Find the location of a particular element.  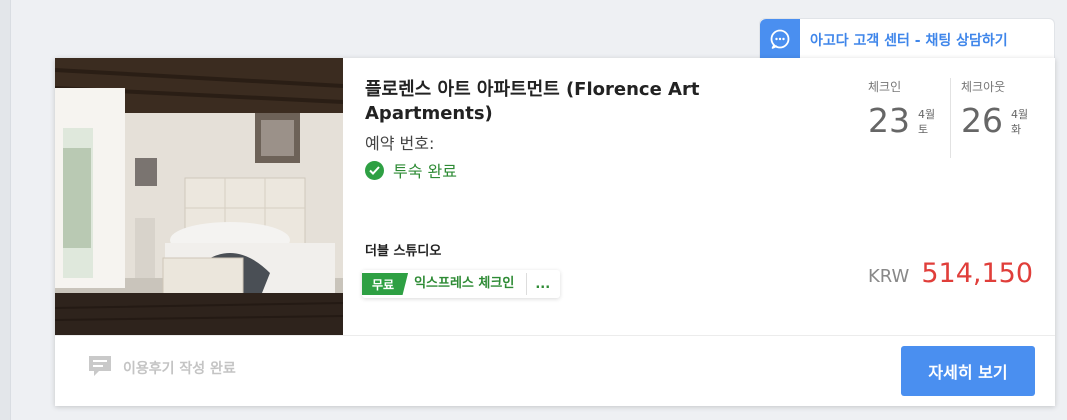

support-chat-label: 아고다 고객 센터 - 채팅 상담하기 is located at coordinates (909, 40).